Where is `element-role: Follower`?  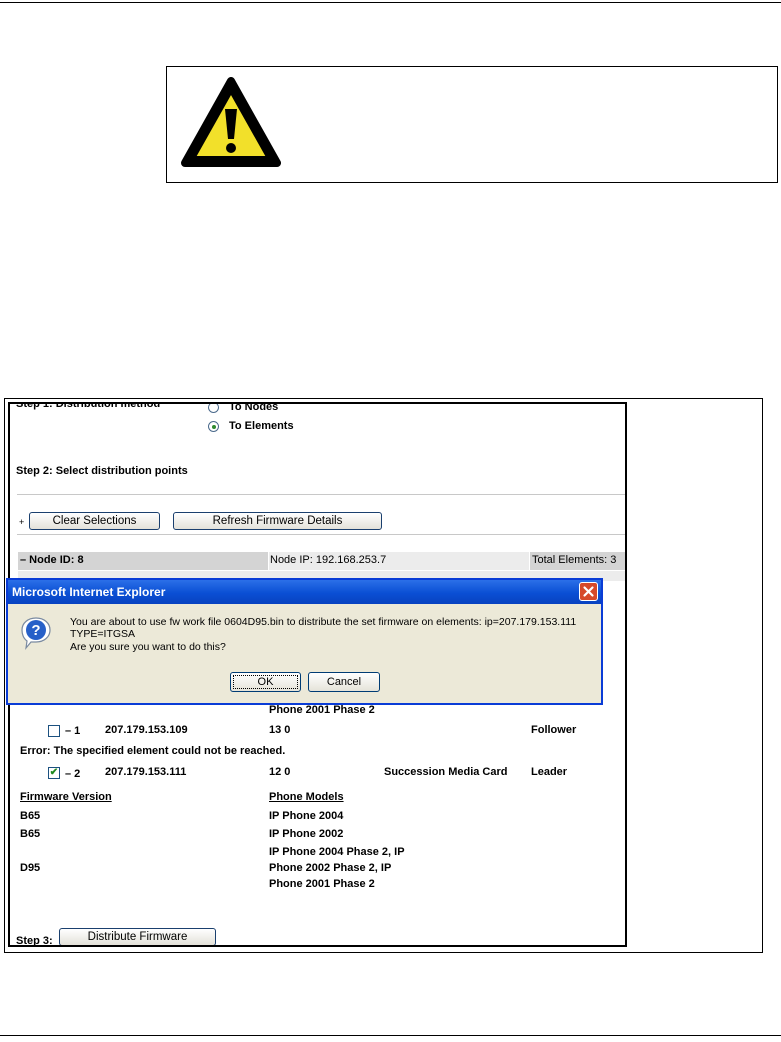 element-role: Follower is located at coordinates (554, 730).